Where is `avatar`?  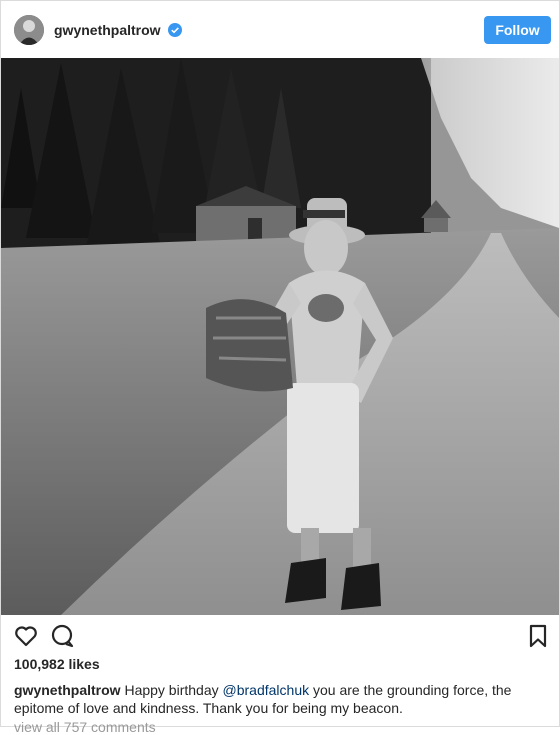 avatar is located at coordinates (29, 30).